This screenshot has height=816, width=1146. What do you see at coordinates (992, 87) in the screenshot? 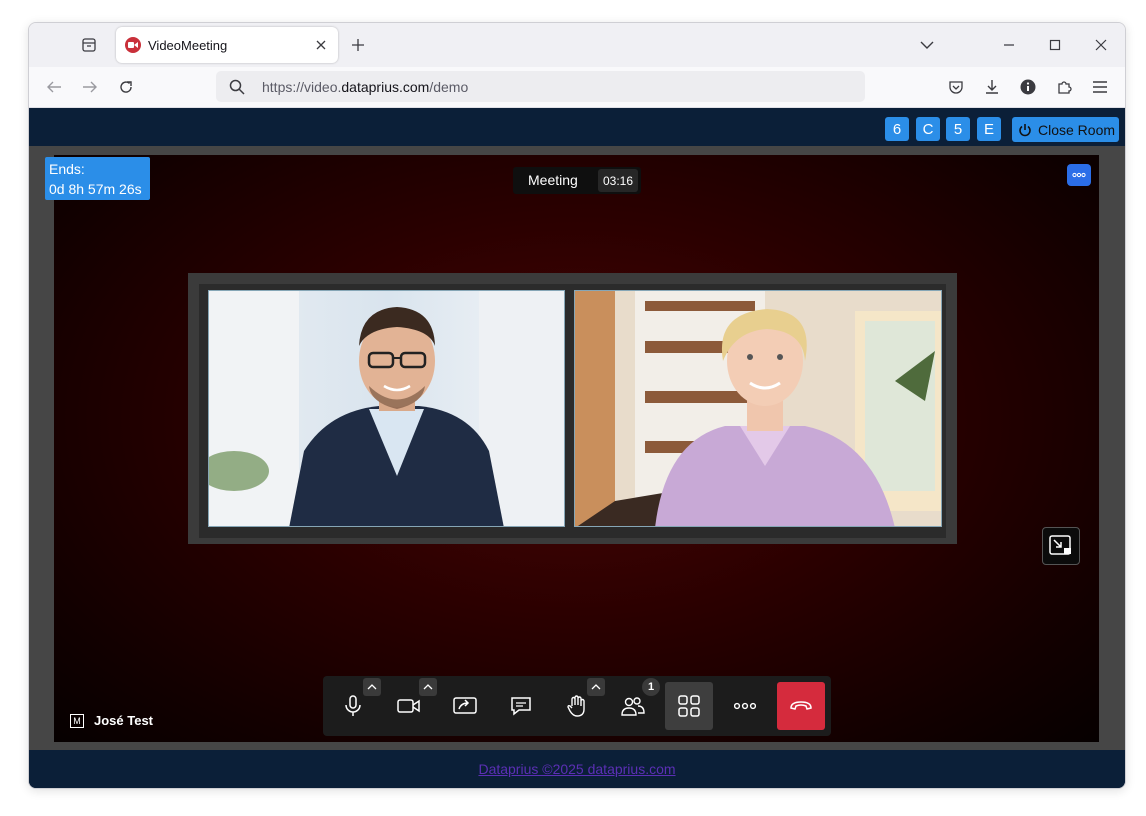
I see `downloads-icon` at bounding box center [992, 87].